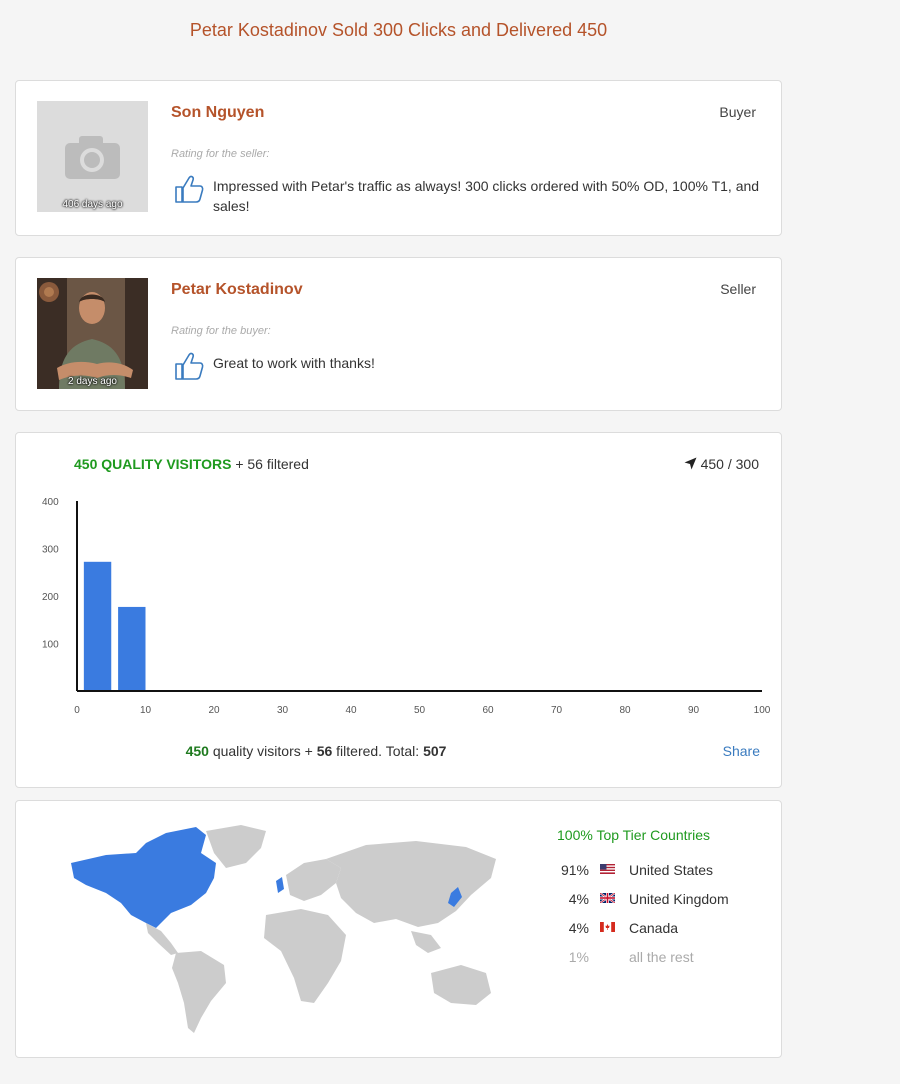  I want to click on delivered-count: 450 / 300, so click(721, 464).